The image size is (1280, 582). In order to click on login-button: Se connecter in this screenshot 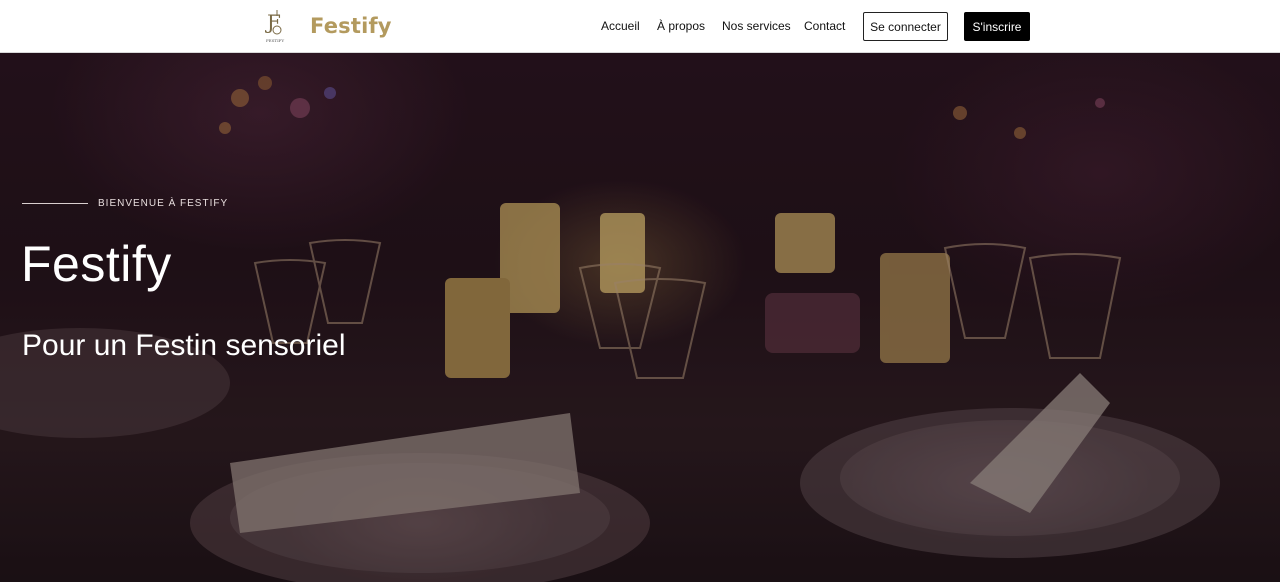, I will do `click(905, 26)`.